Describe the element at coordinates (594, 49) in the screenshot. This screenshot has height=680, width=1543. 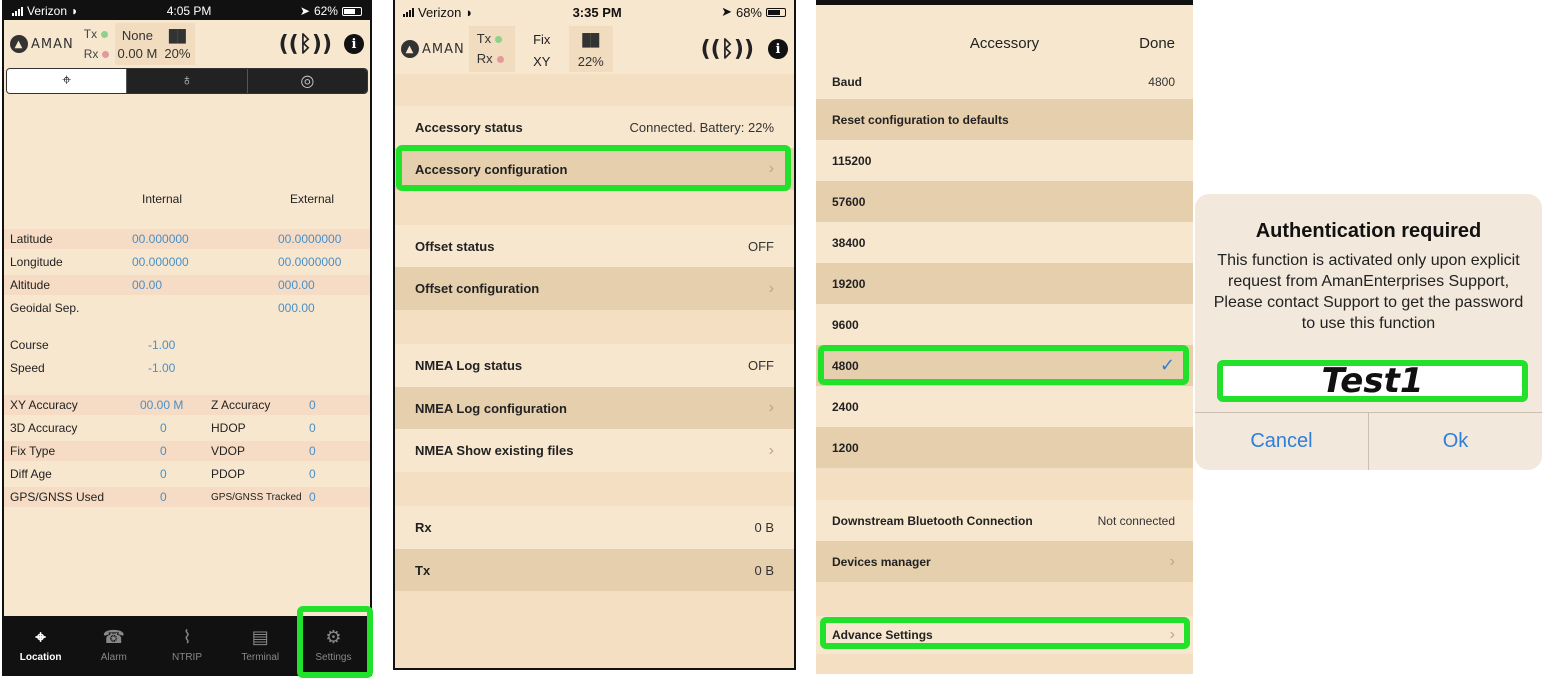
I see `app-header: ▲ AMAN Tx Rx Fix XY ██ 22% ((ᛒ)) i` at that location.